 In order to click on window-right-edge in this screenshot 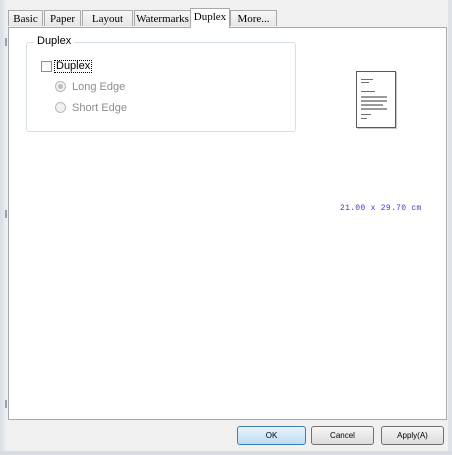, I will do `click(450, 227)`.